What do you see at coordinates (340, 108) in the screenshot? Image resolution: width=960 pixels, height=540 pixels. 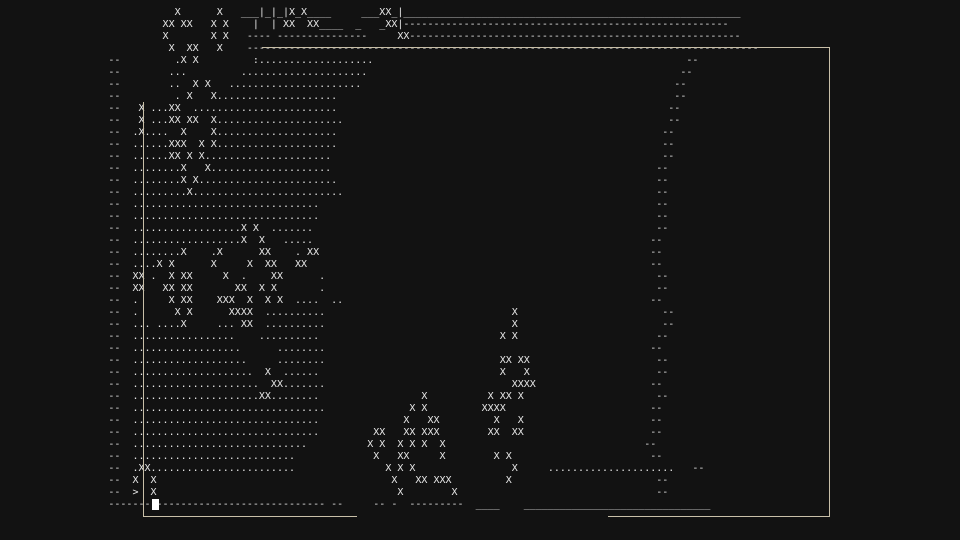 I see `screen-row: -- X ...XX ........................ --` at bounding box center [340, 108].